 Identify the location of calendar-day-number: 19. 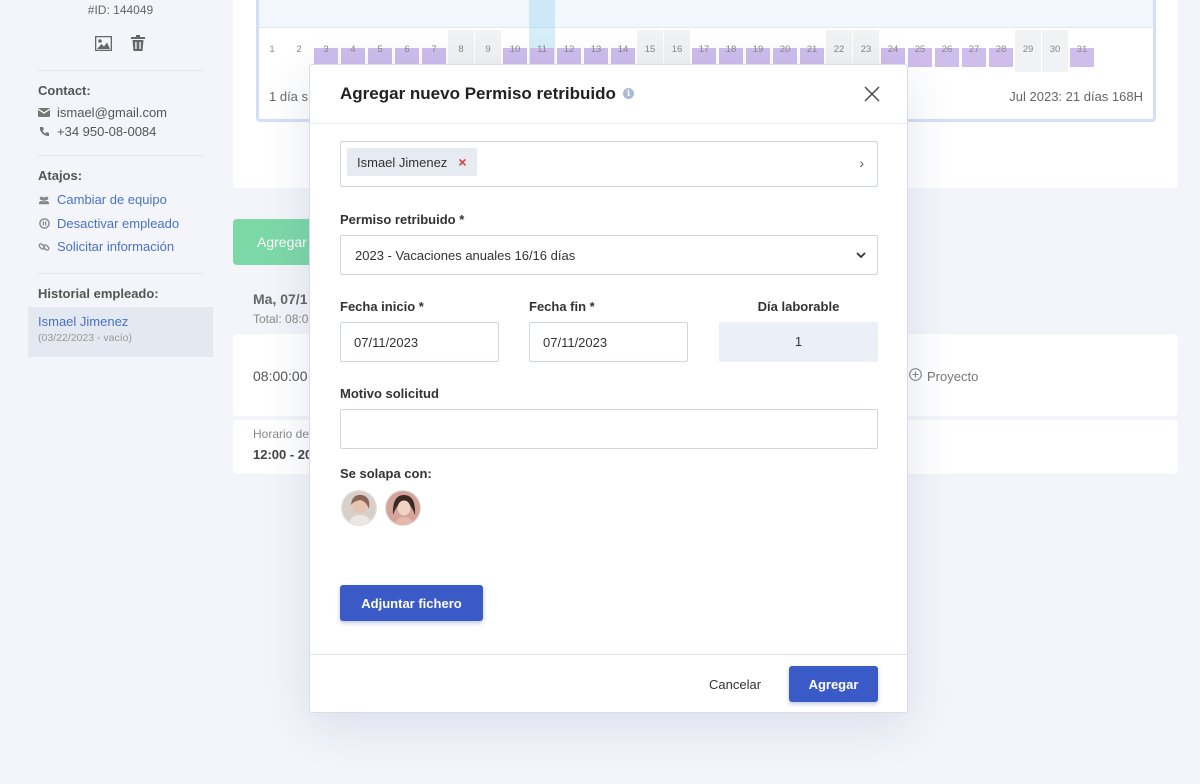
(758, 49).